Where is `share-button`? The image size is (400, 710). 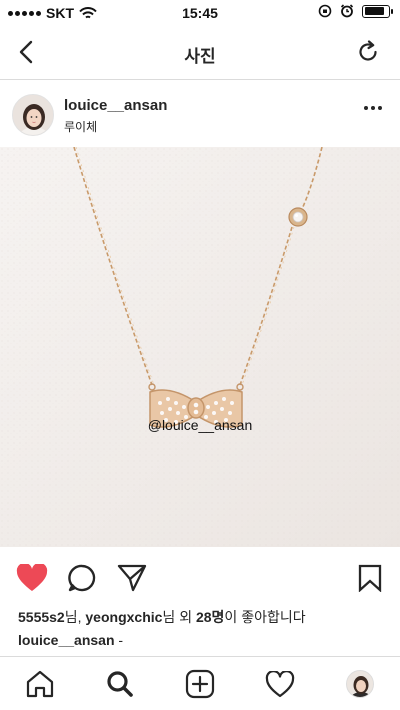 share-button is located at coordinates (132, 578).